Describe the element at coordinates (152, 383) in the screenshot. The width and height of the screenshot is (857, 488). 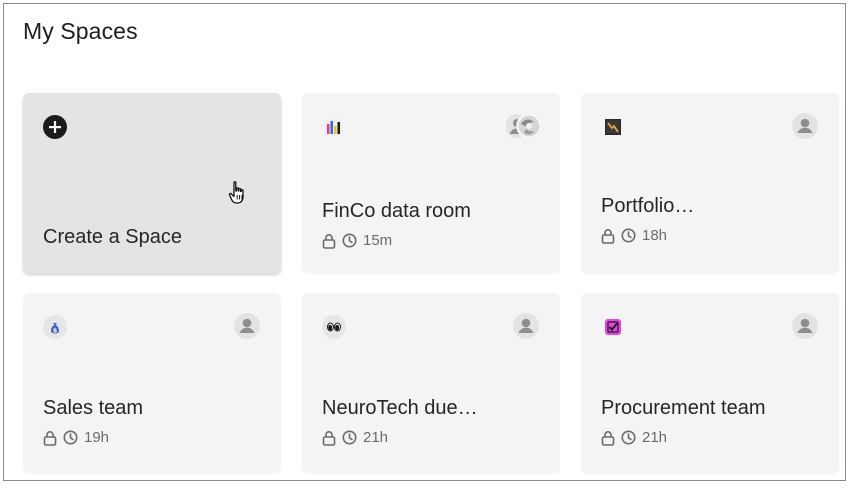
I see `space-card-sales-team: $ Sales team 19h` at that location.